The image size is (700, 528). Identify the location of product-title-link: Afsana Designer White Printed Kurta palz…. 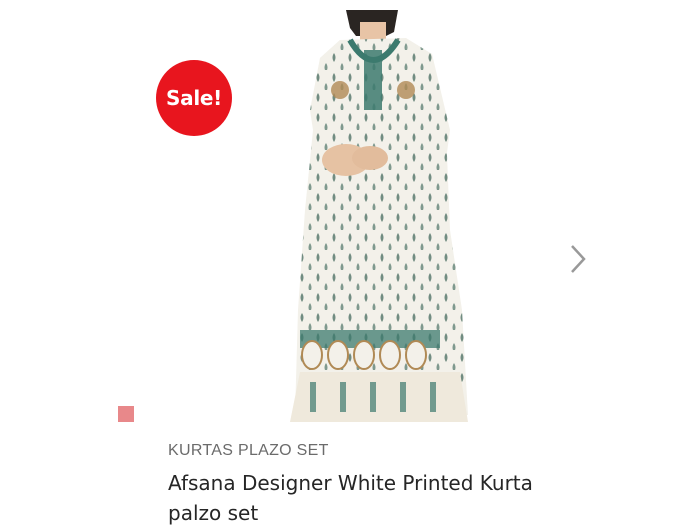
(368, 498).